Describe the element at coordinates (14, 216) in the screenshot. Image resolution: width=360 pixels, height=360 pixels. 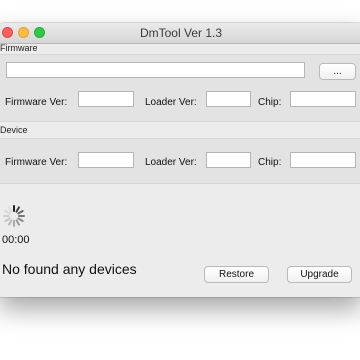
I see `spinner-icon` at that location.